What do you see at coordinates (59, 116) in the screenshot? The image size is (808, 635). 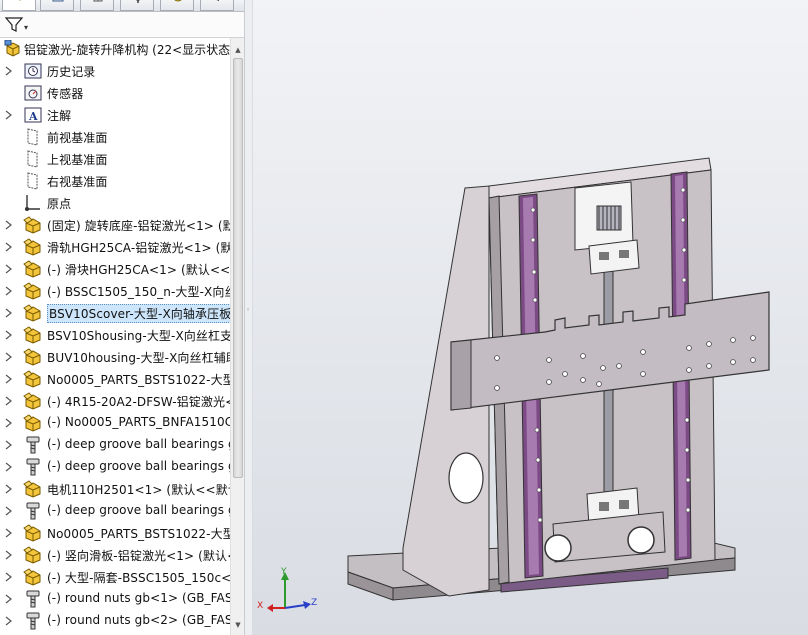 I see `tree-item-label: 注解` at bounding box center [59, 116].